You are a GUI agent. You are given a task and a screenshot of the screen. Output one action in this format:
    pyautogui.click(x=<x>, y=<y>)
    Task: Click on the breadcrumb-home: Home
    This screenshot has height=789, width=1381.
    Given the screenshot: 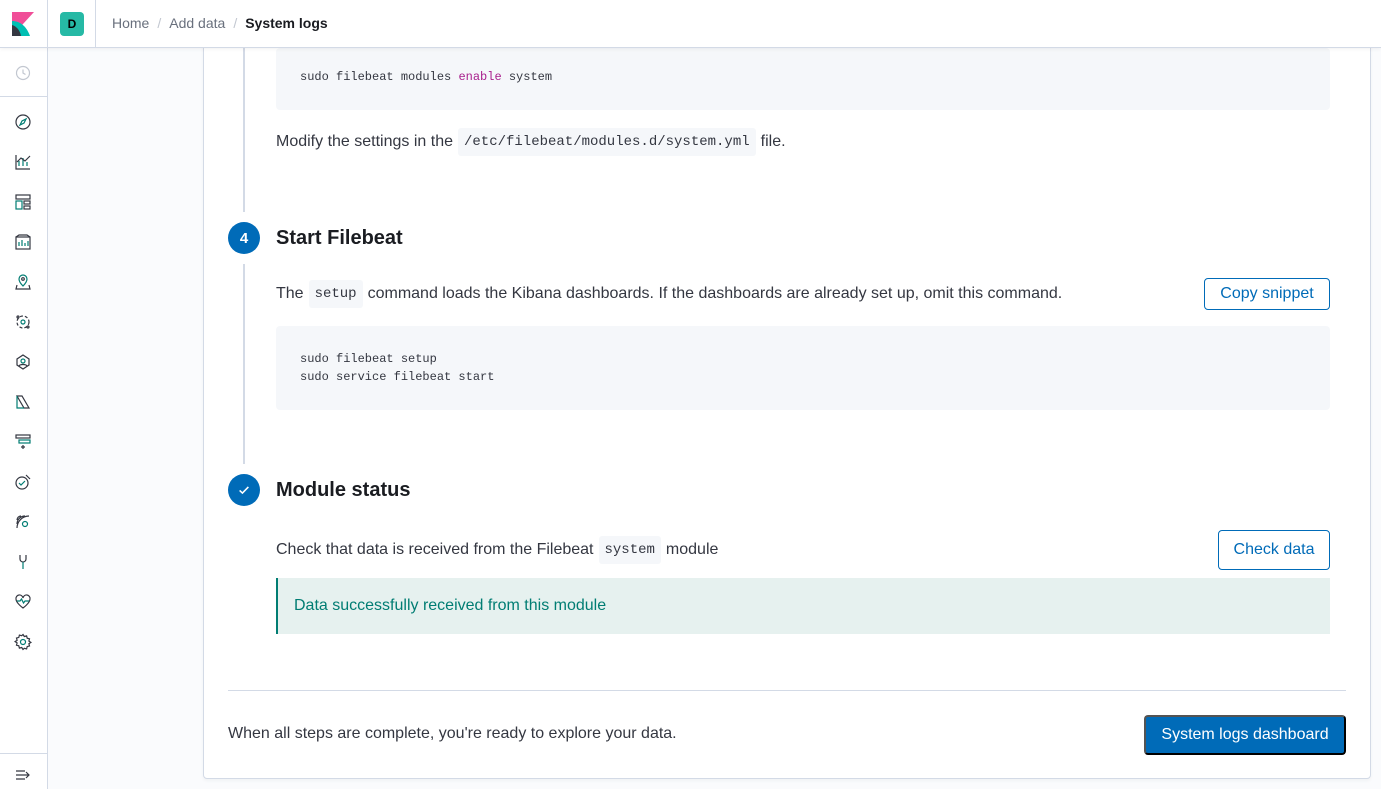 What is the action you would take?
    pyautogui.click(x=130, y=23)
    